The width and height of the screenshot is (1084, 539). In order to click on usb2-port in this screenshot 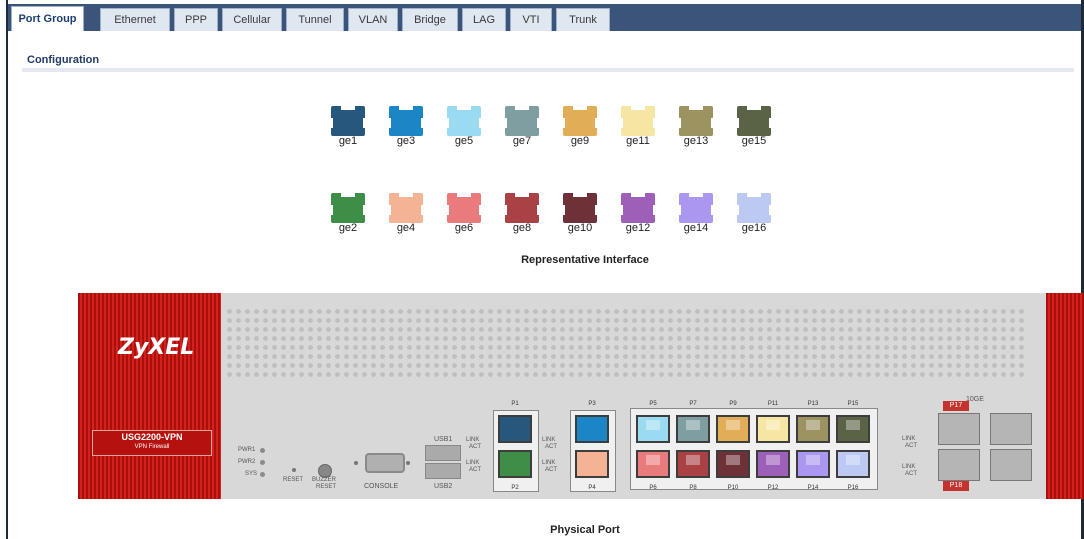, I will do `click(443, 471)`.